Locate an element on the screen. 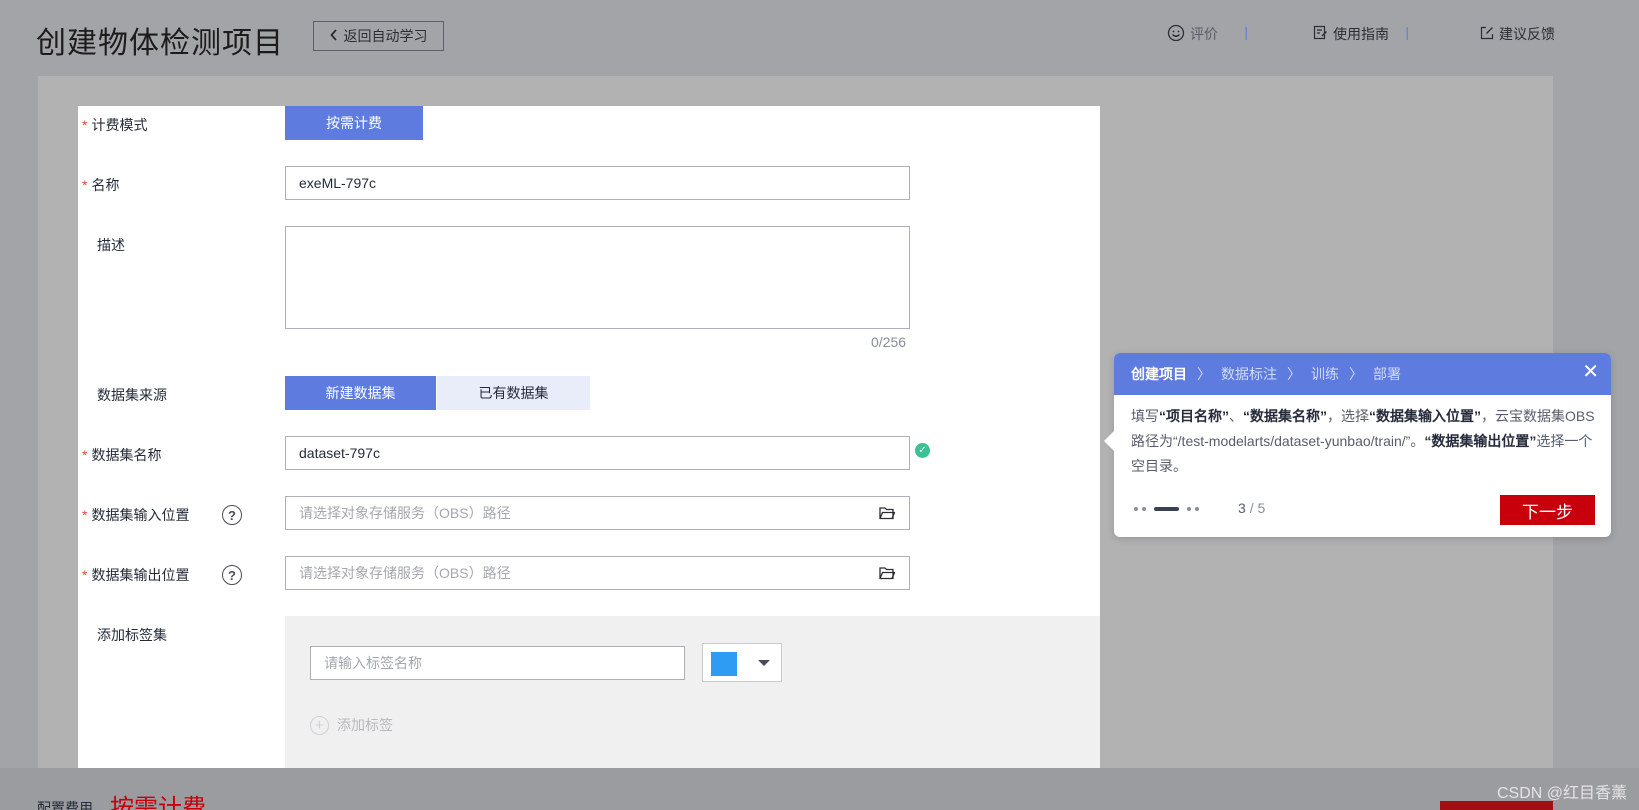 The image size is (1639, 810). caret-down-icon is located at coordinates (764, 663).